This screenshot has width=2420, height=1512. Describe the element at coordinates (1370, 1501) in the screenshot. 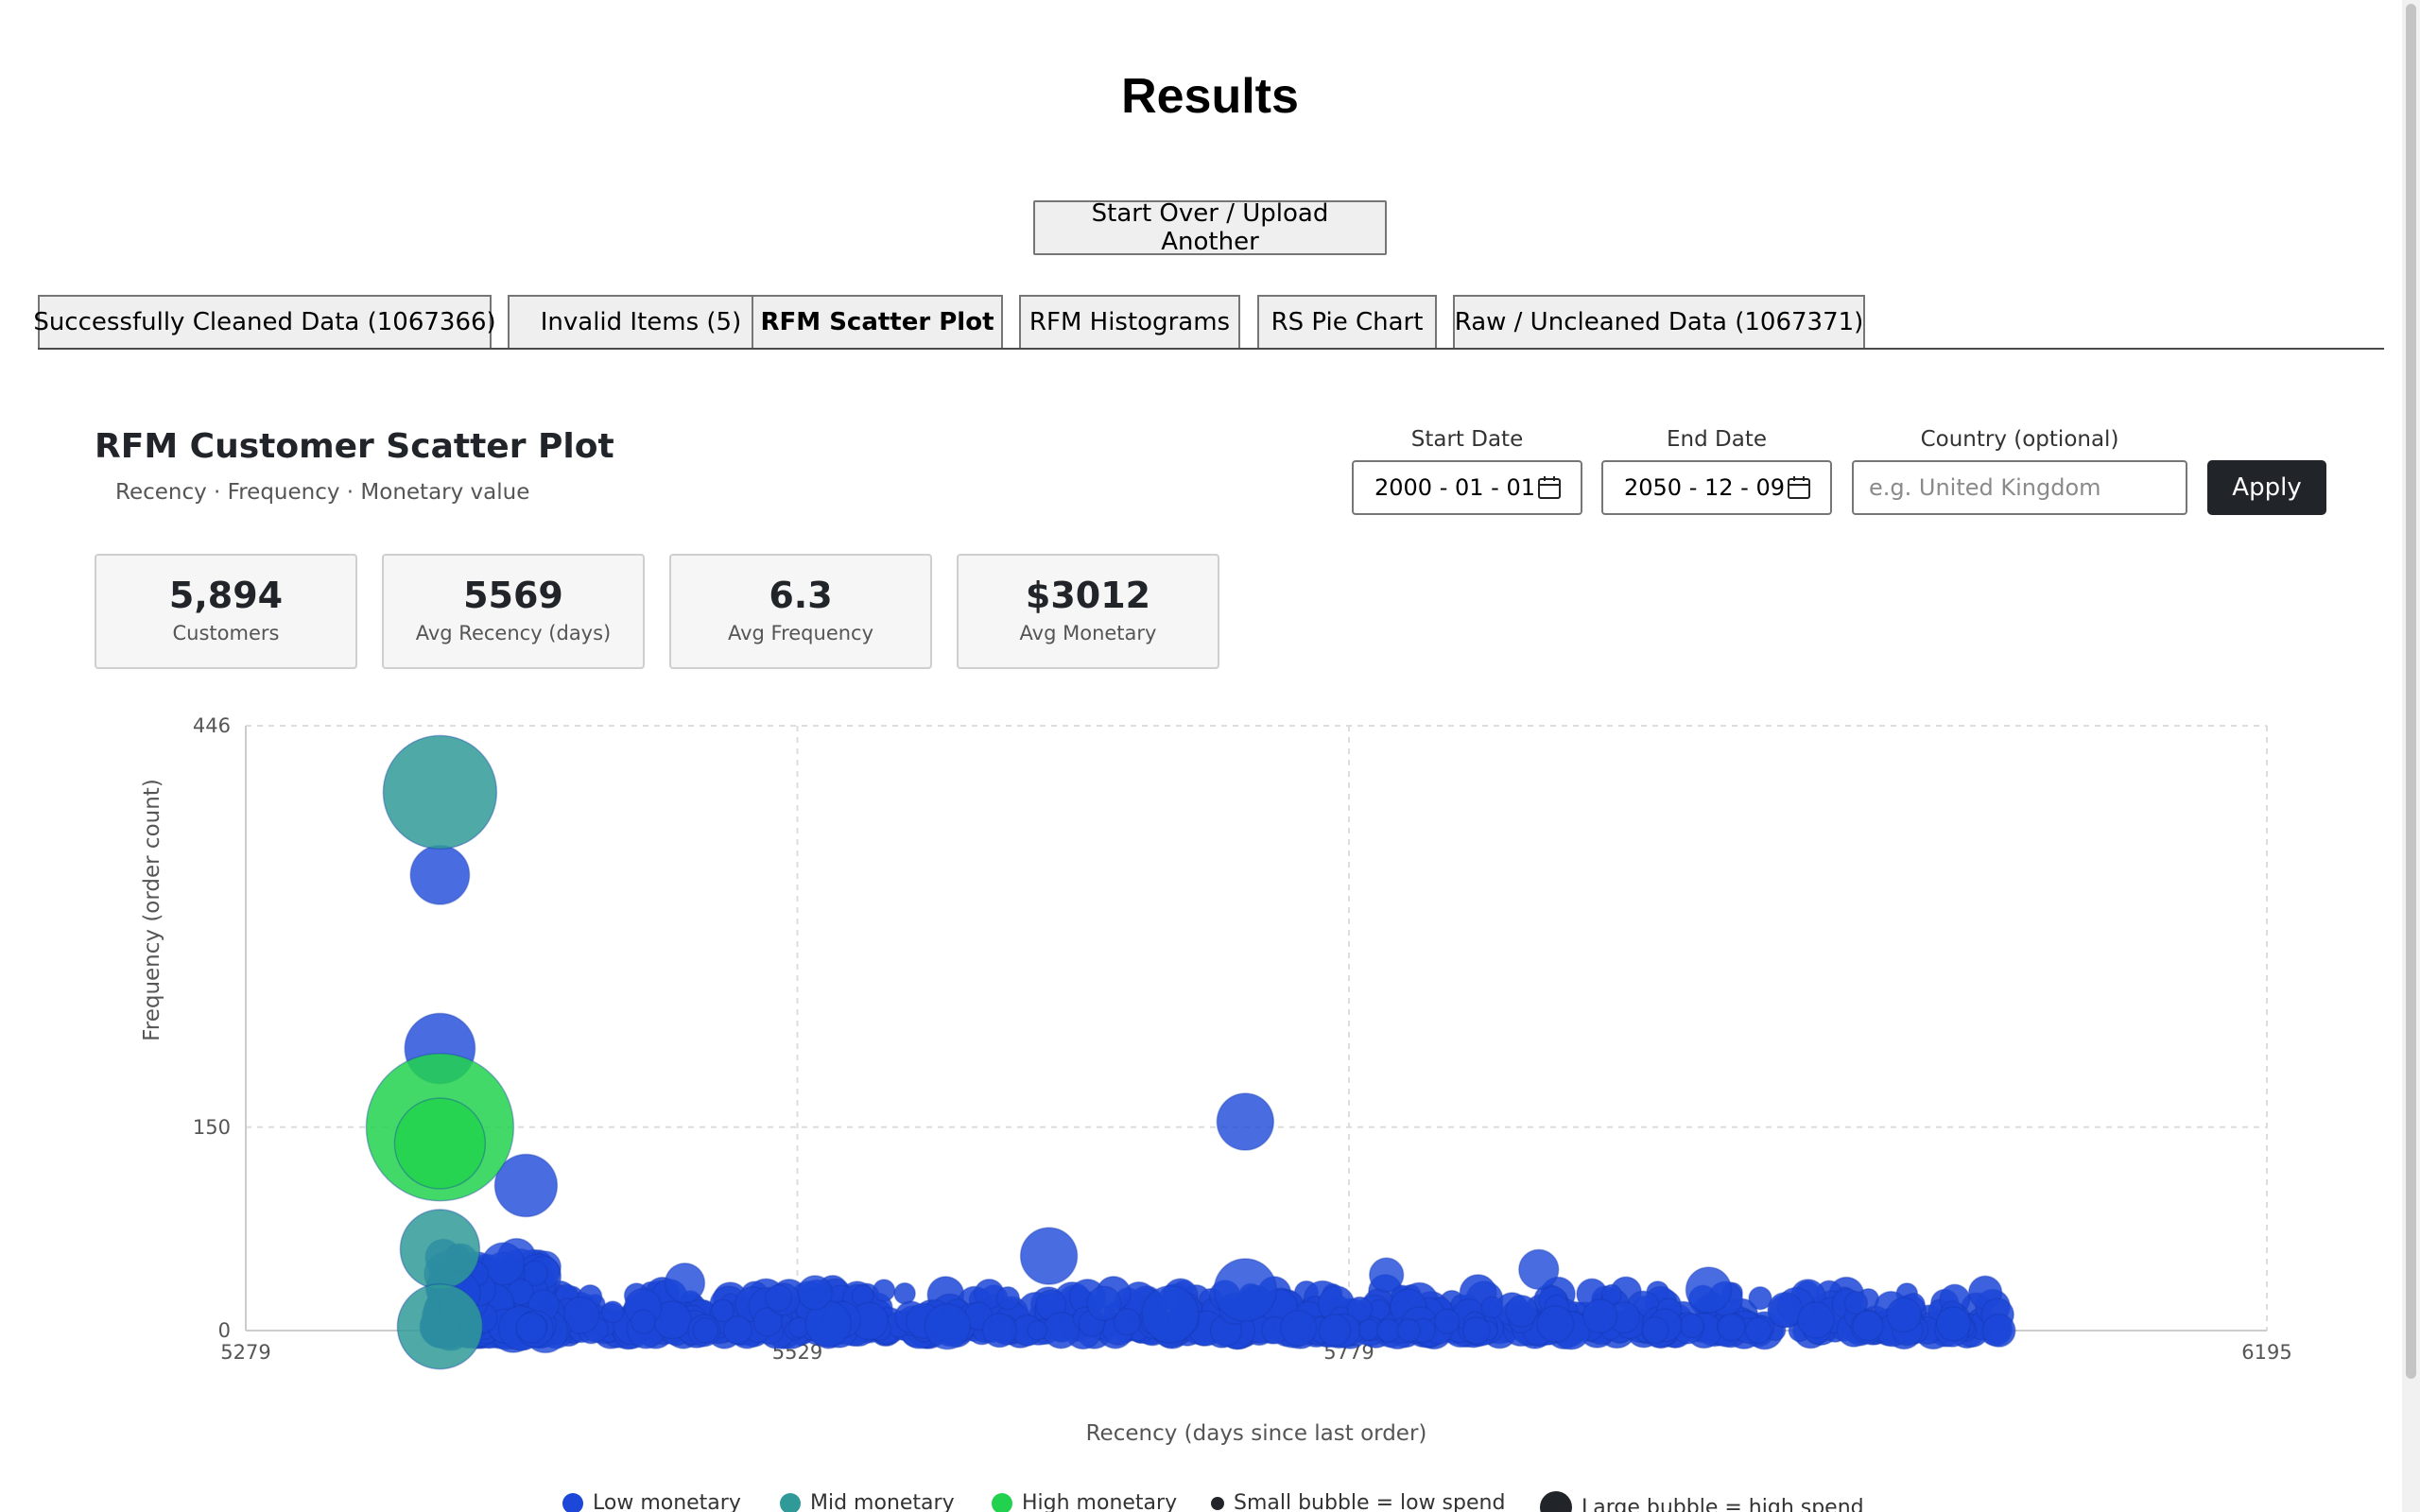

I see `legend-label: Small bubble = low spend` at that location.